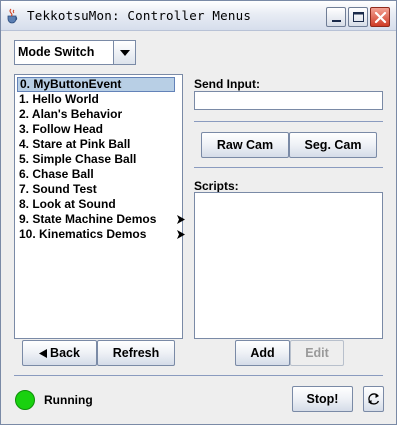 The width and height of the screenshot is (397, 425). What do you see at coordinates (96, 174) in the screenshot?
I see `list-item: 6. Chase Ball` at bounding box center [96, 174].